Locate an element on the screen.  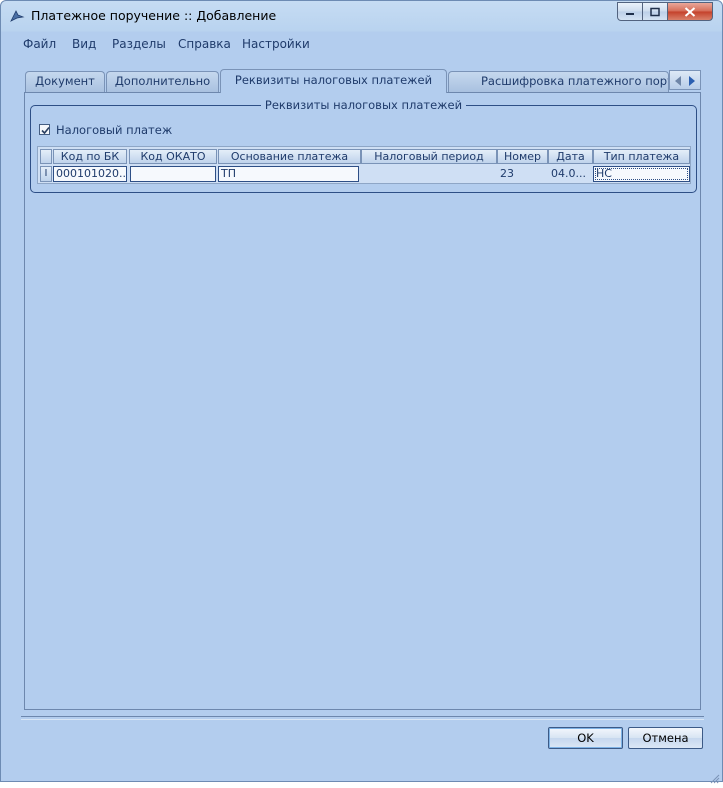
cell-basis: ТП is located at coordinates (288, 174).